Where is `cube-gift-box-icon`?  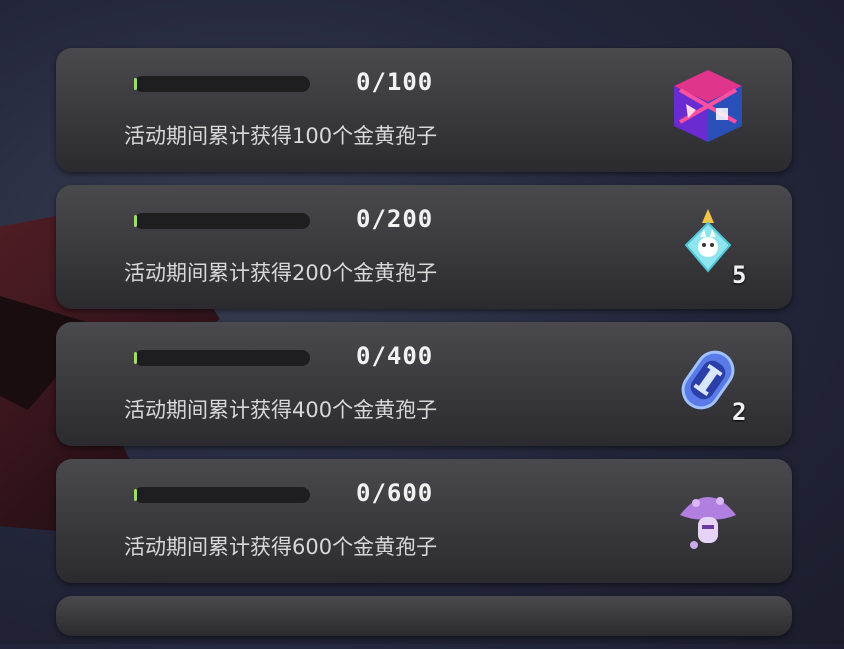 cube-gift-box-icon is located at coordinates (708, 106).